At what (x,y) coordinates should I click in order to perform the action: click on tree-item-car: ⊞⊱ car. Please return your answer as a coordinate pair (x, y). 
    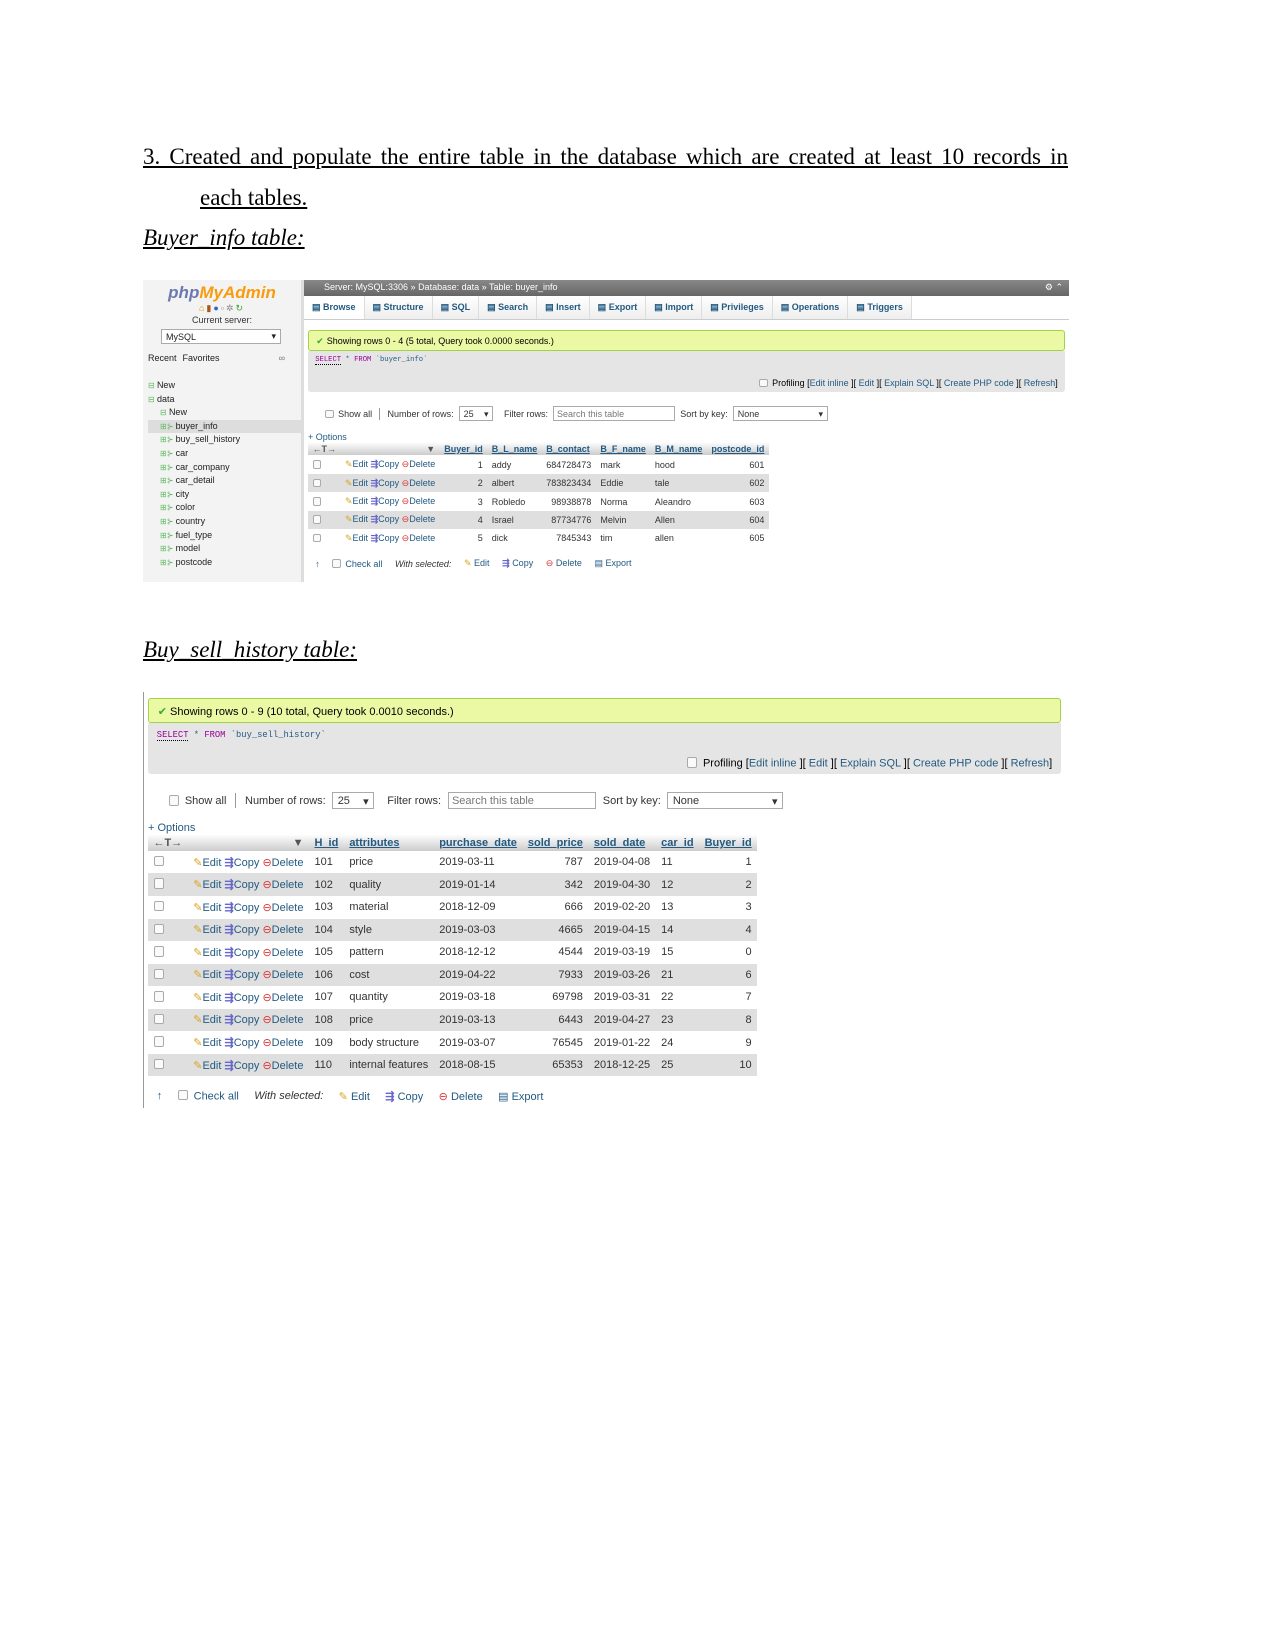
    Looking at the image, I should click on (224, 454).